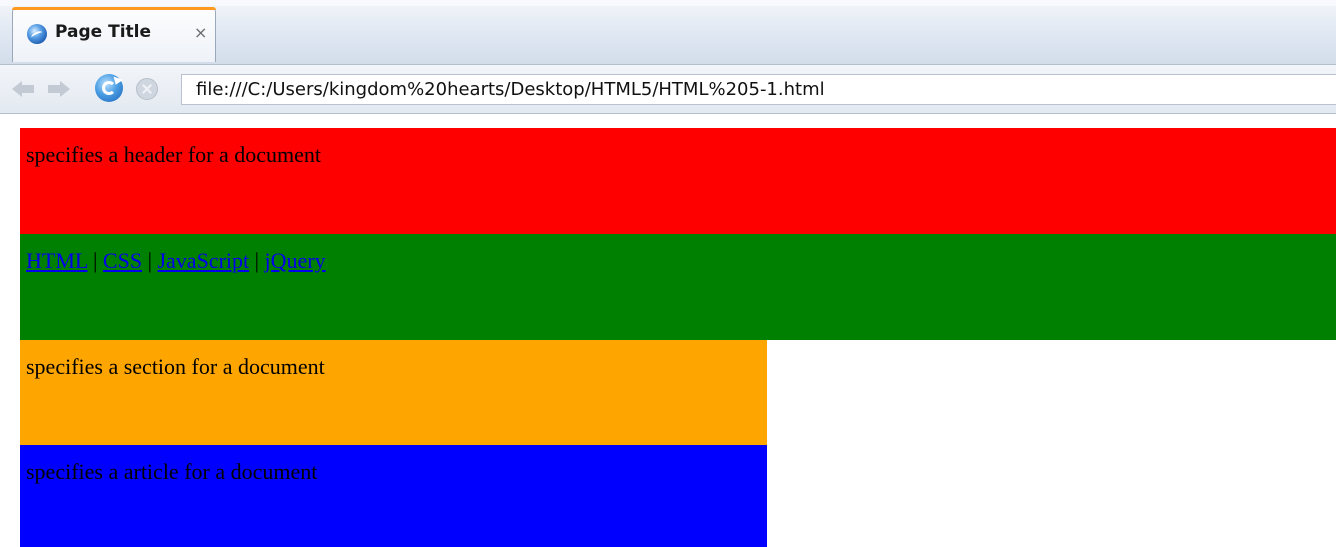  I want to click on tab-strip: Page Title ×, so click(668, 32).